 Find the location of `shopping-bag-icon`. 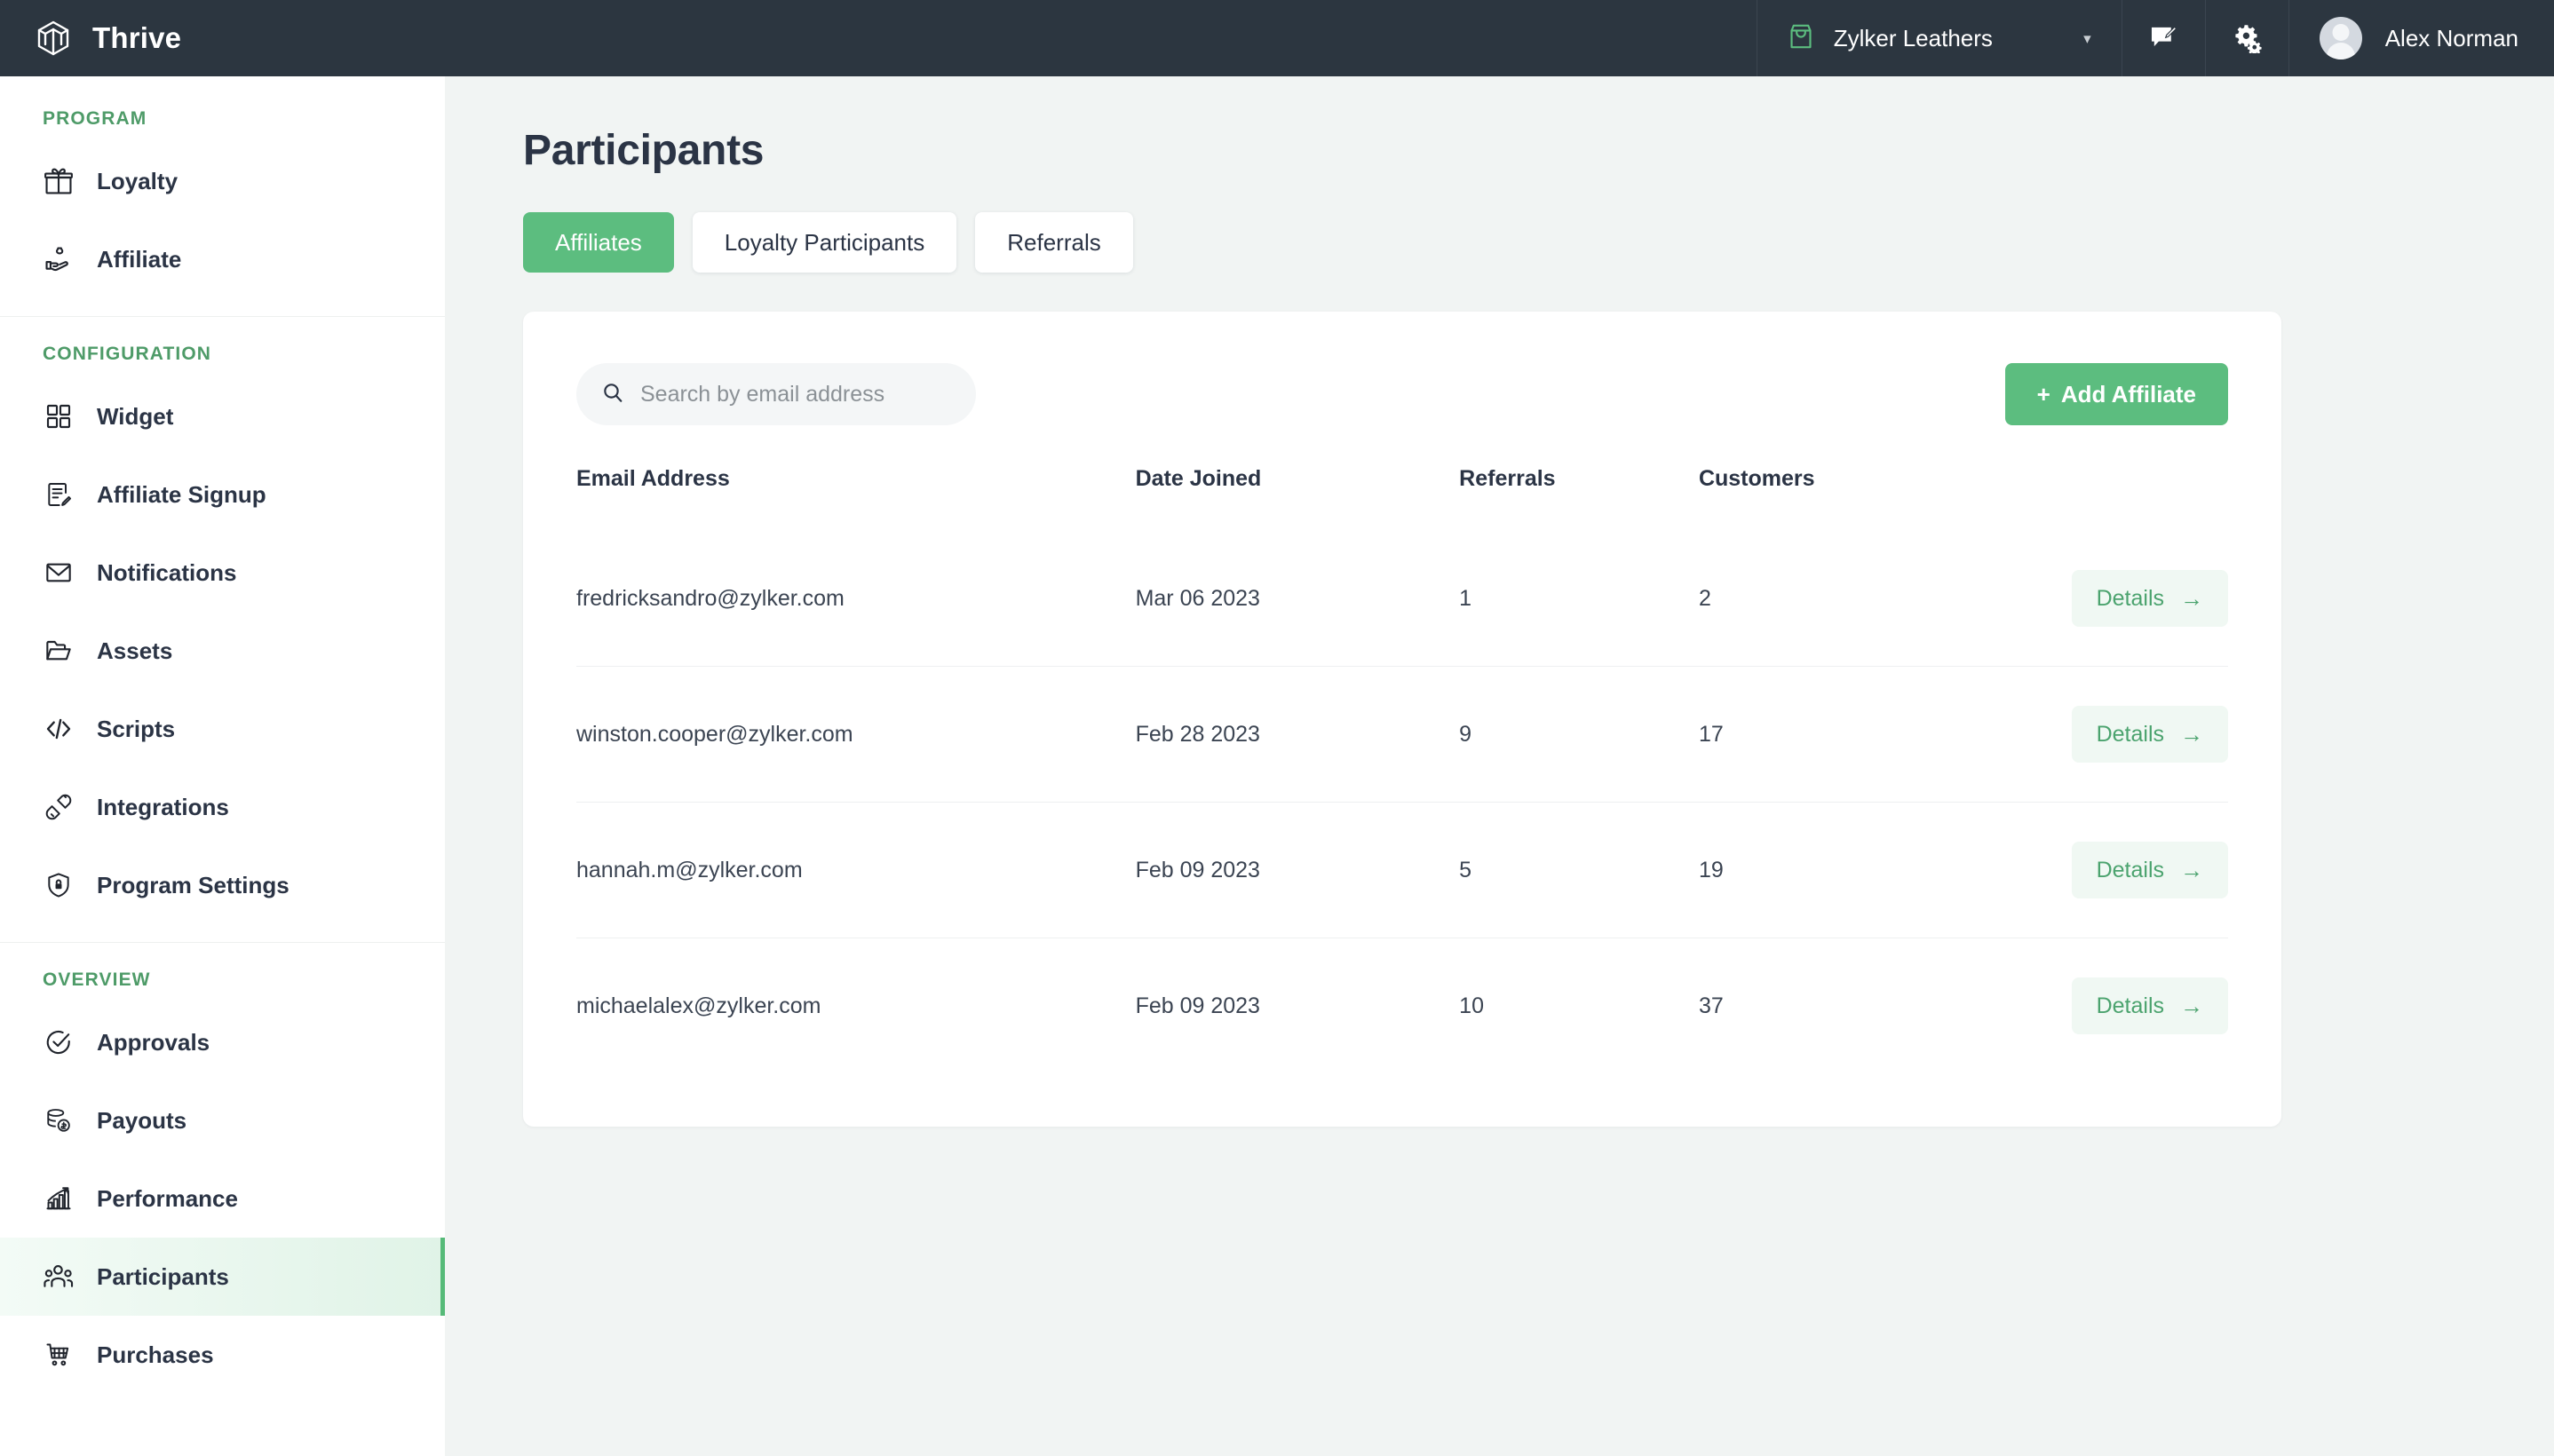

shopping-bag-icon is located at coordinates (1801, 38).